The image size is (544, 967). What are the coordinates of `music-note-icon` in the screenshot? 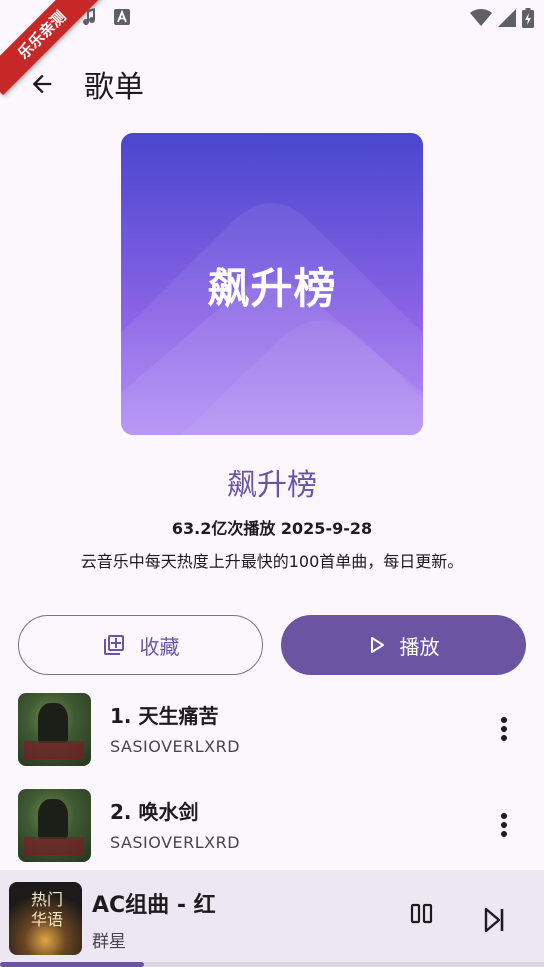 It's located at (89, 17).